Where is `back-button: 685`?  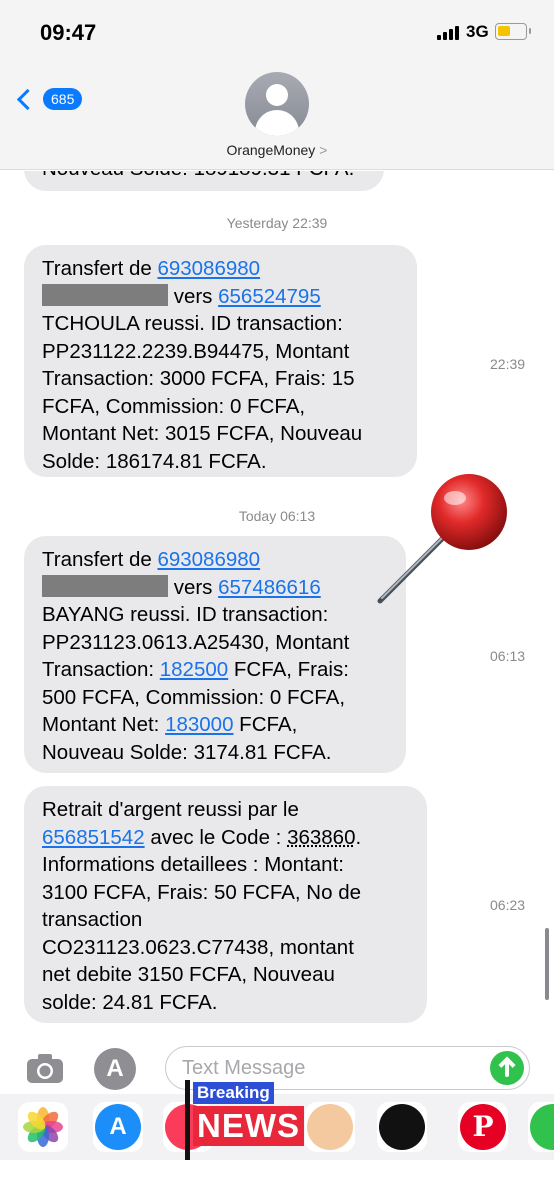
back-button: 685 is located at coordinates (49, 99).